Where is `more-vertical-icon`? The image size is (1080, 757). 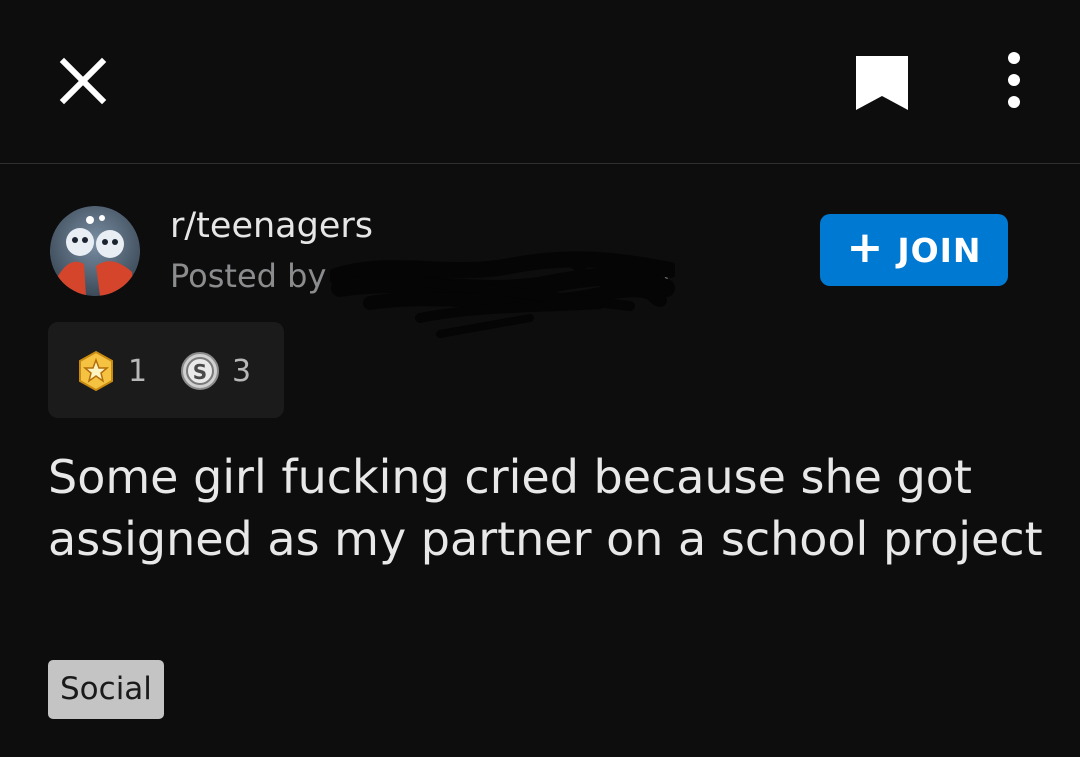
more-vertical-icon is located at coordinates (1014, 80).